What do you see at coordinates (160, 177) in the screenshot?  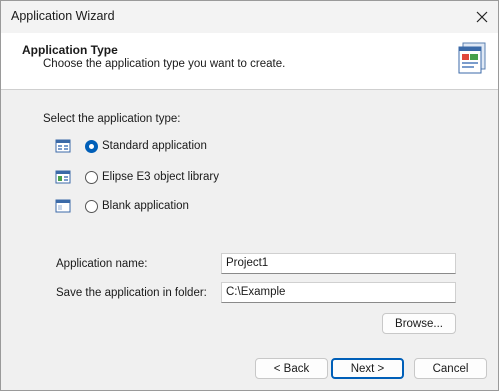 I see `option-label: Elipse E3 object library` at bounding box center [160, 177].